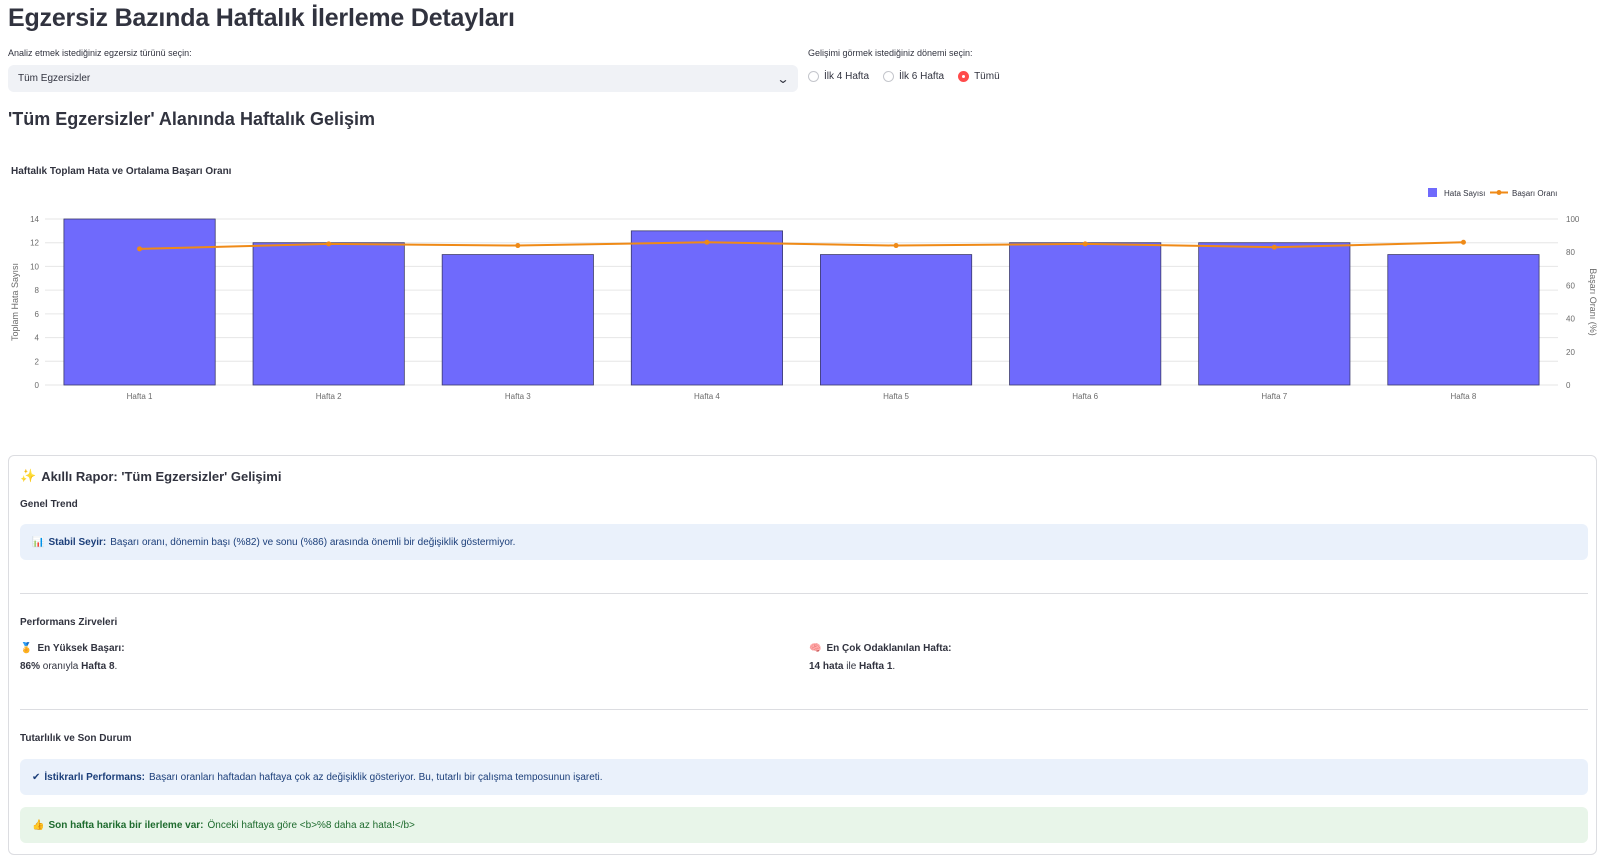  Describe the element at coordinates (815, 648) in the screenshot. I see `brain-icon: 🧠` at that location.